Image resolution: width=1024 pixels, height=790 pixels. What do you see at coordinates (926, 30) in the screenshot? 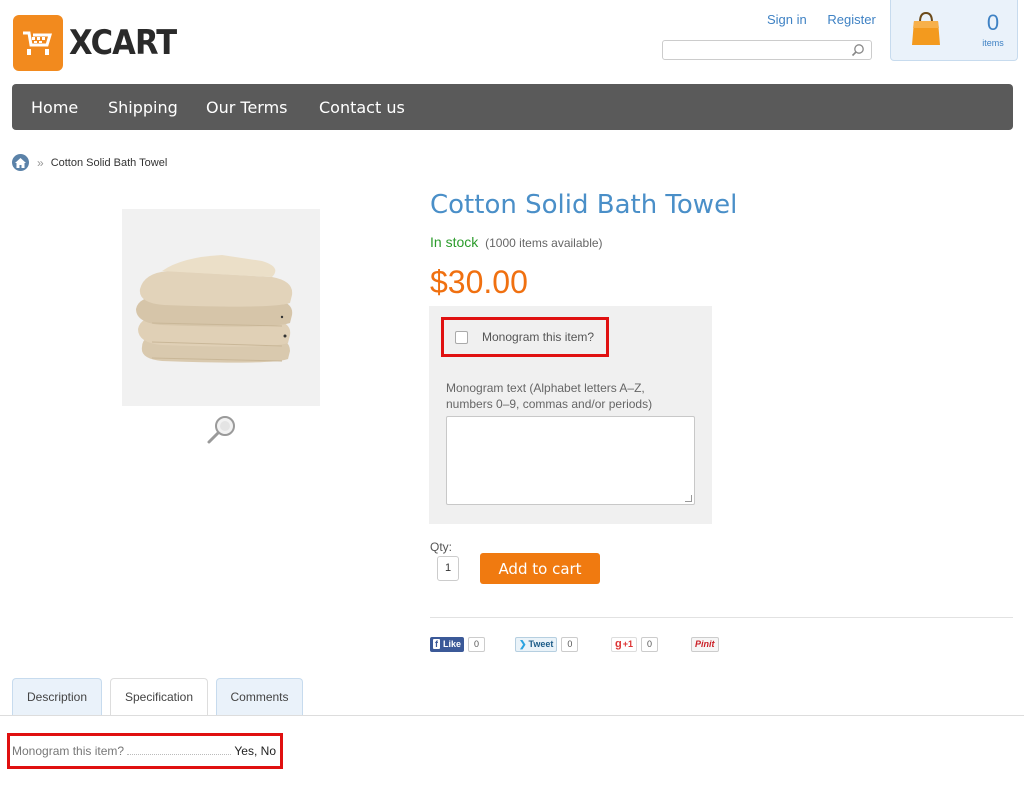
I see `shopping-bag-icon` at bounding box center [926, 30].